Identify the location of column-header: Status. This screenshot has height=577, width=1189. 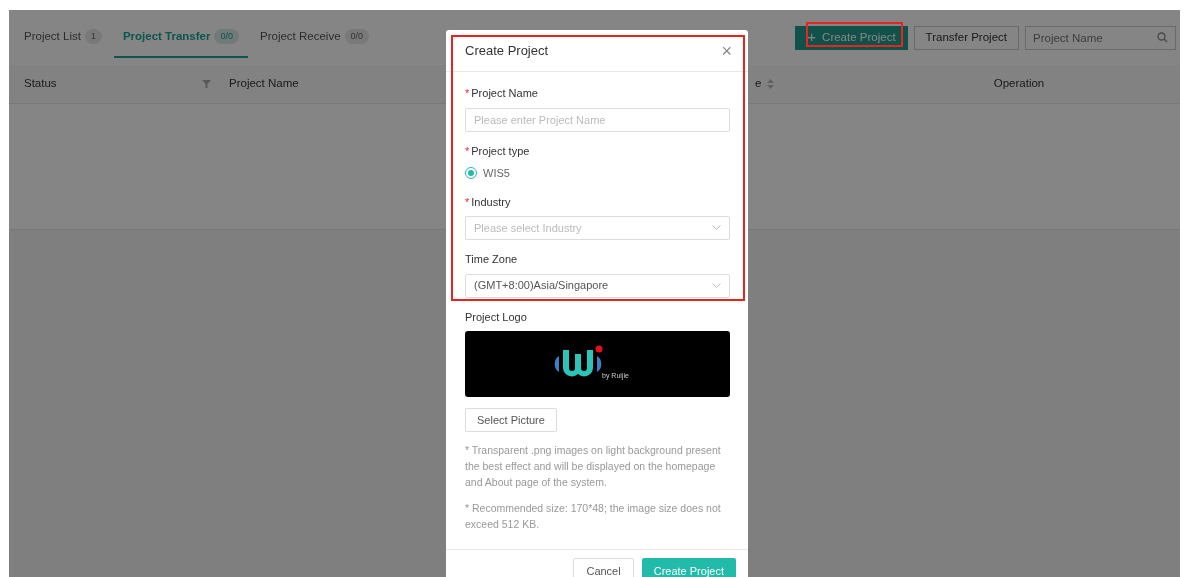
(40, 84).